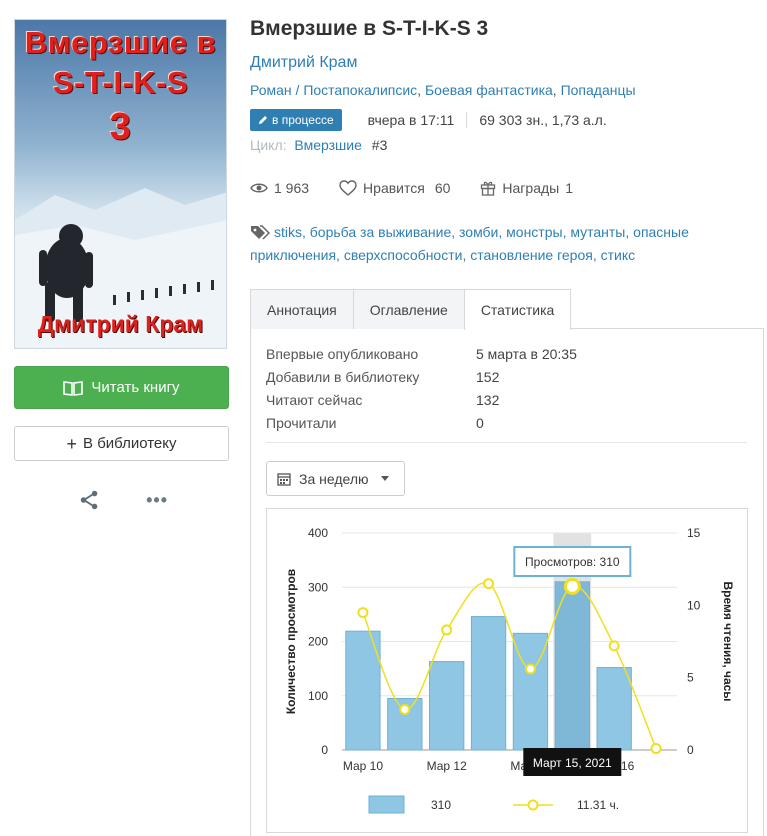 The height and width of the screenshot is (836, 767). Describe the element at coordinates (421, 376) in the screenshot. I see `stats-row: Добавили в библиотеку 152` at that location.